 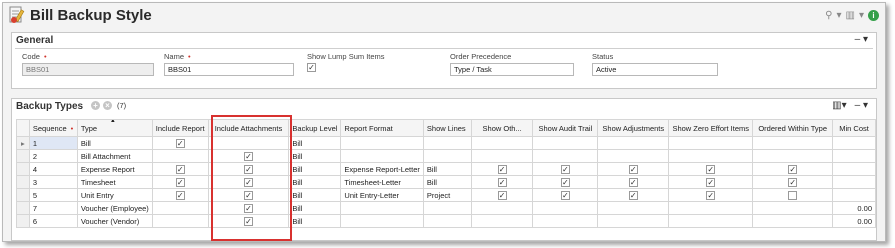 What do you see at coordinates (447, 128) in the screenshot?
I see `column-header-show-lines: Show Lines` at bounding box center [447, 128].